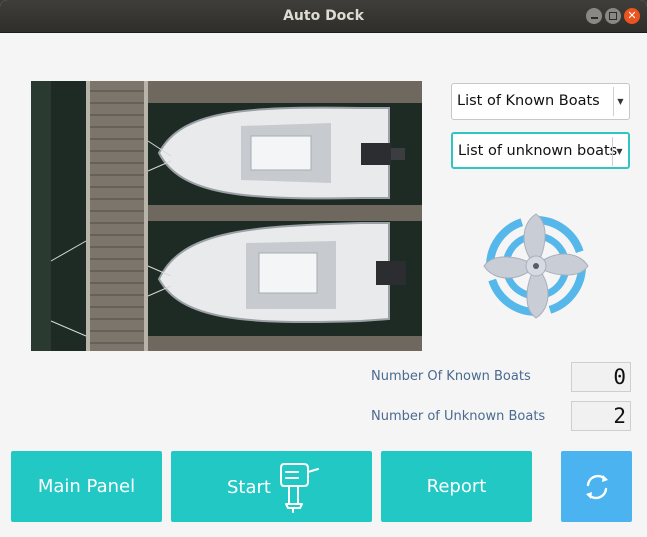 The image size is (647, 537). Describe the element at coordinates (601, 377) in the screenshot. I see `known-boats-count-display: 0` at that location.